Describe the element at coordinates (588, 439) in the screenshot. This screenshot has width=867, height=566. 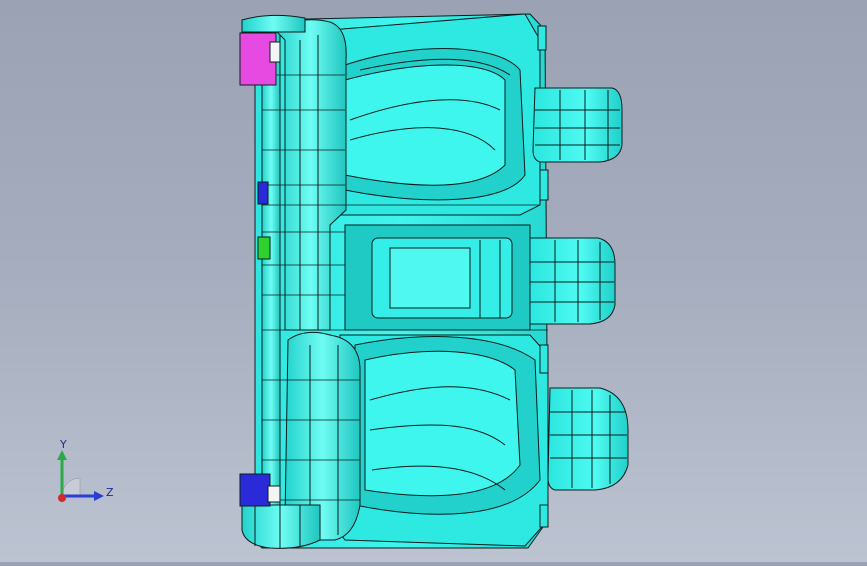
I see `knob-bottom` at that location.